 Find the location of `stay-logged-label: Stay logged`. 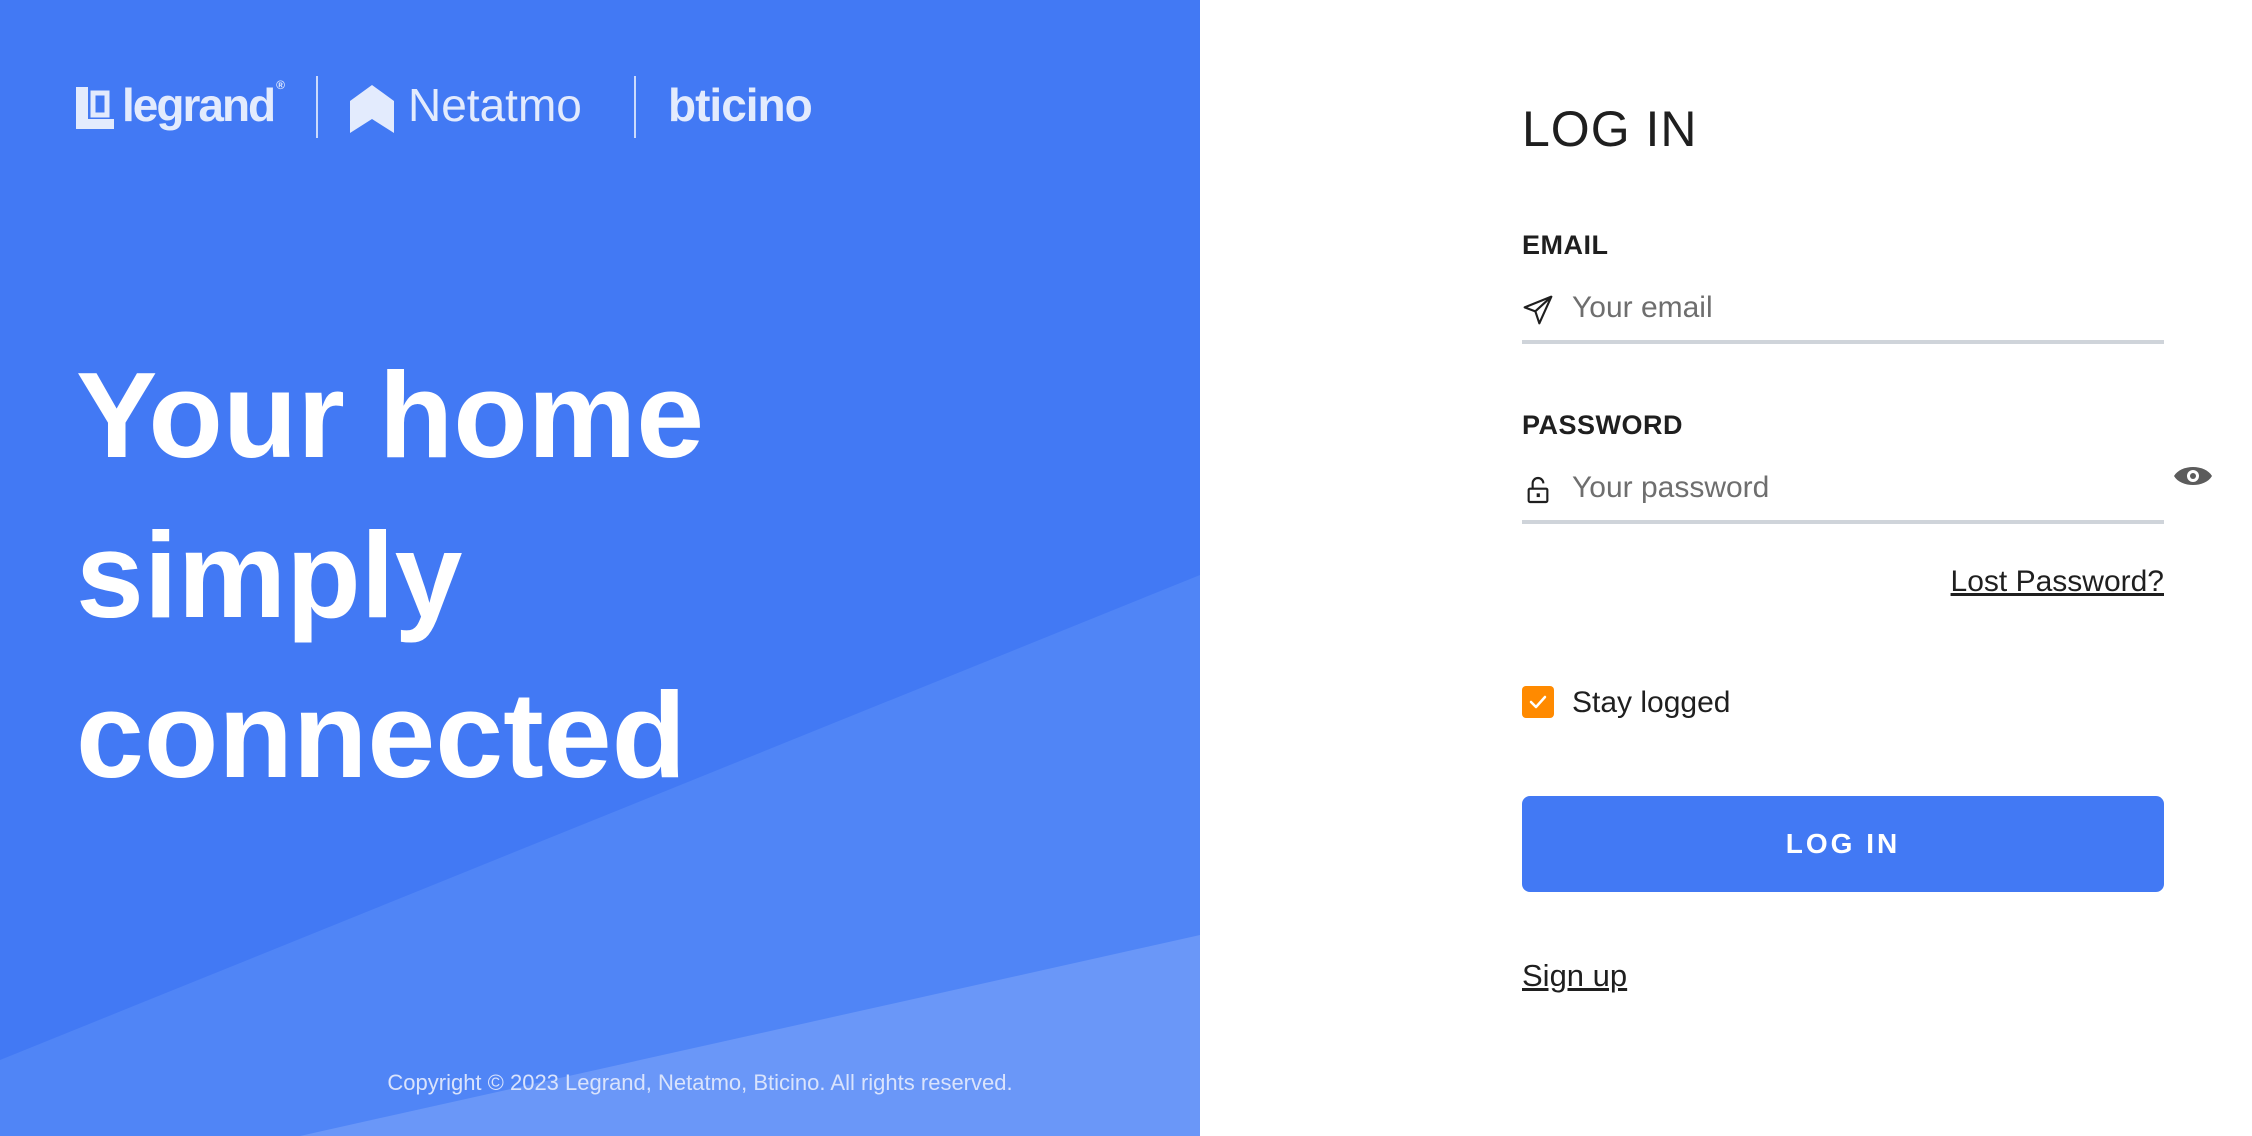

stay-logged-label: Stay logged is located at coordinates (1651, 702).